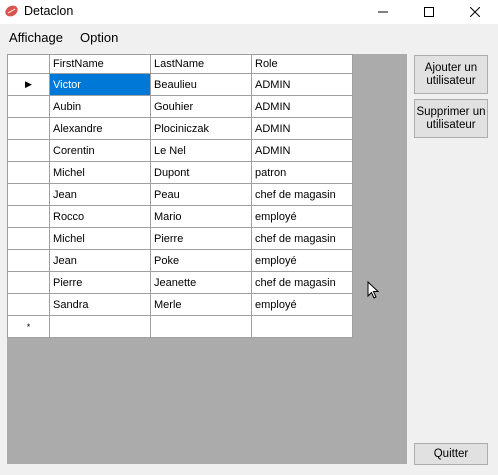 This screenshot has height=475, width=498. I want to click on table-row: Pierre Jeanette chef de magasin, so click(180, 282).